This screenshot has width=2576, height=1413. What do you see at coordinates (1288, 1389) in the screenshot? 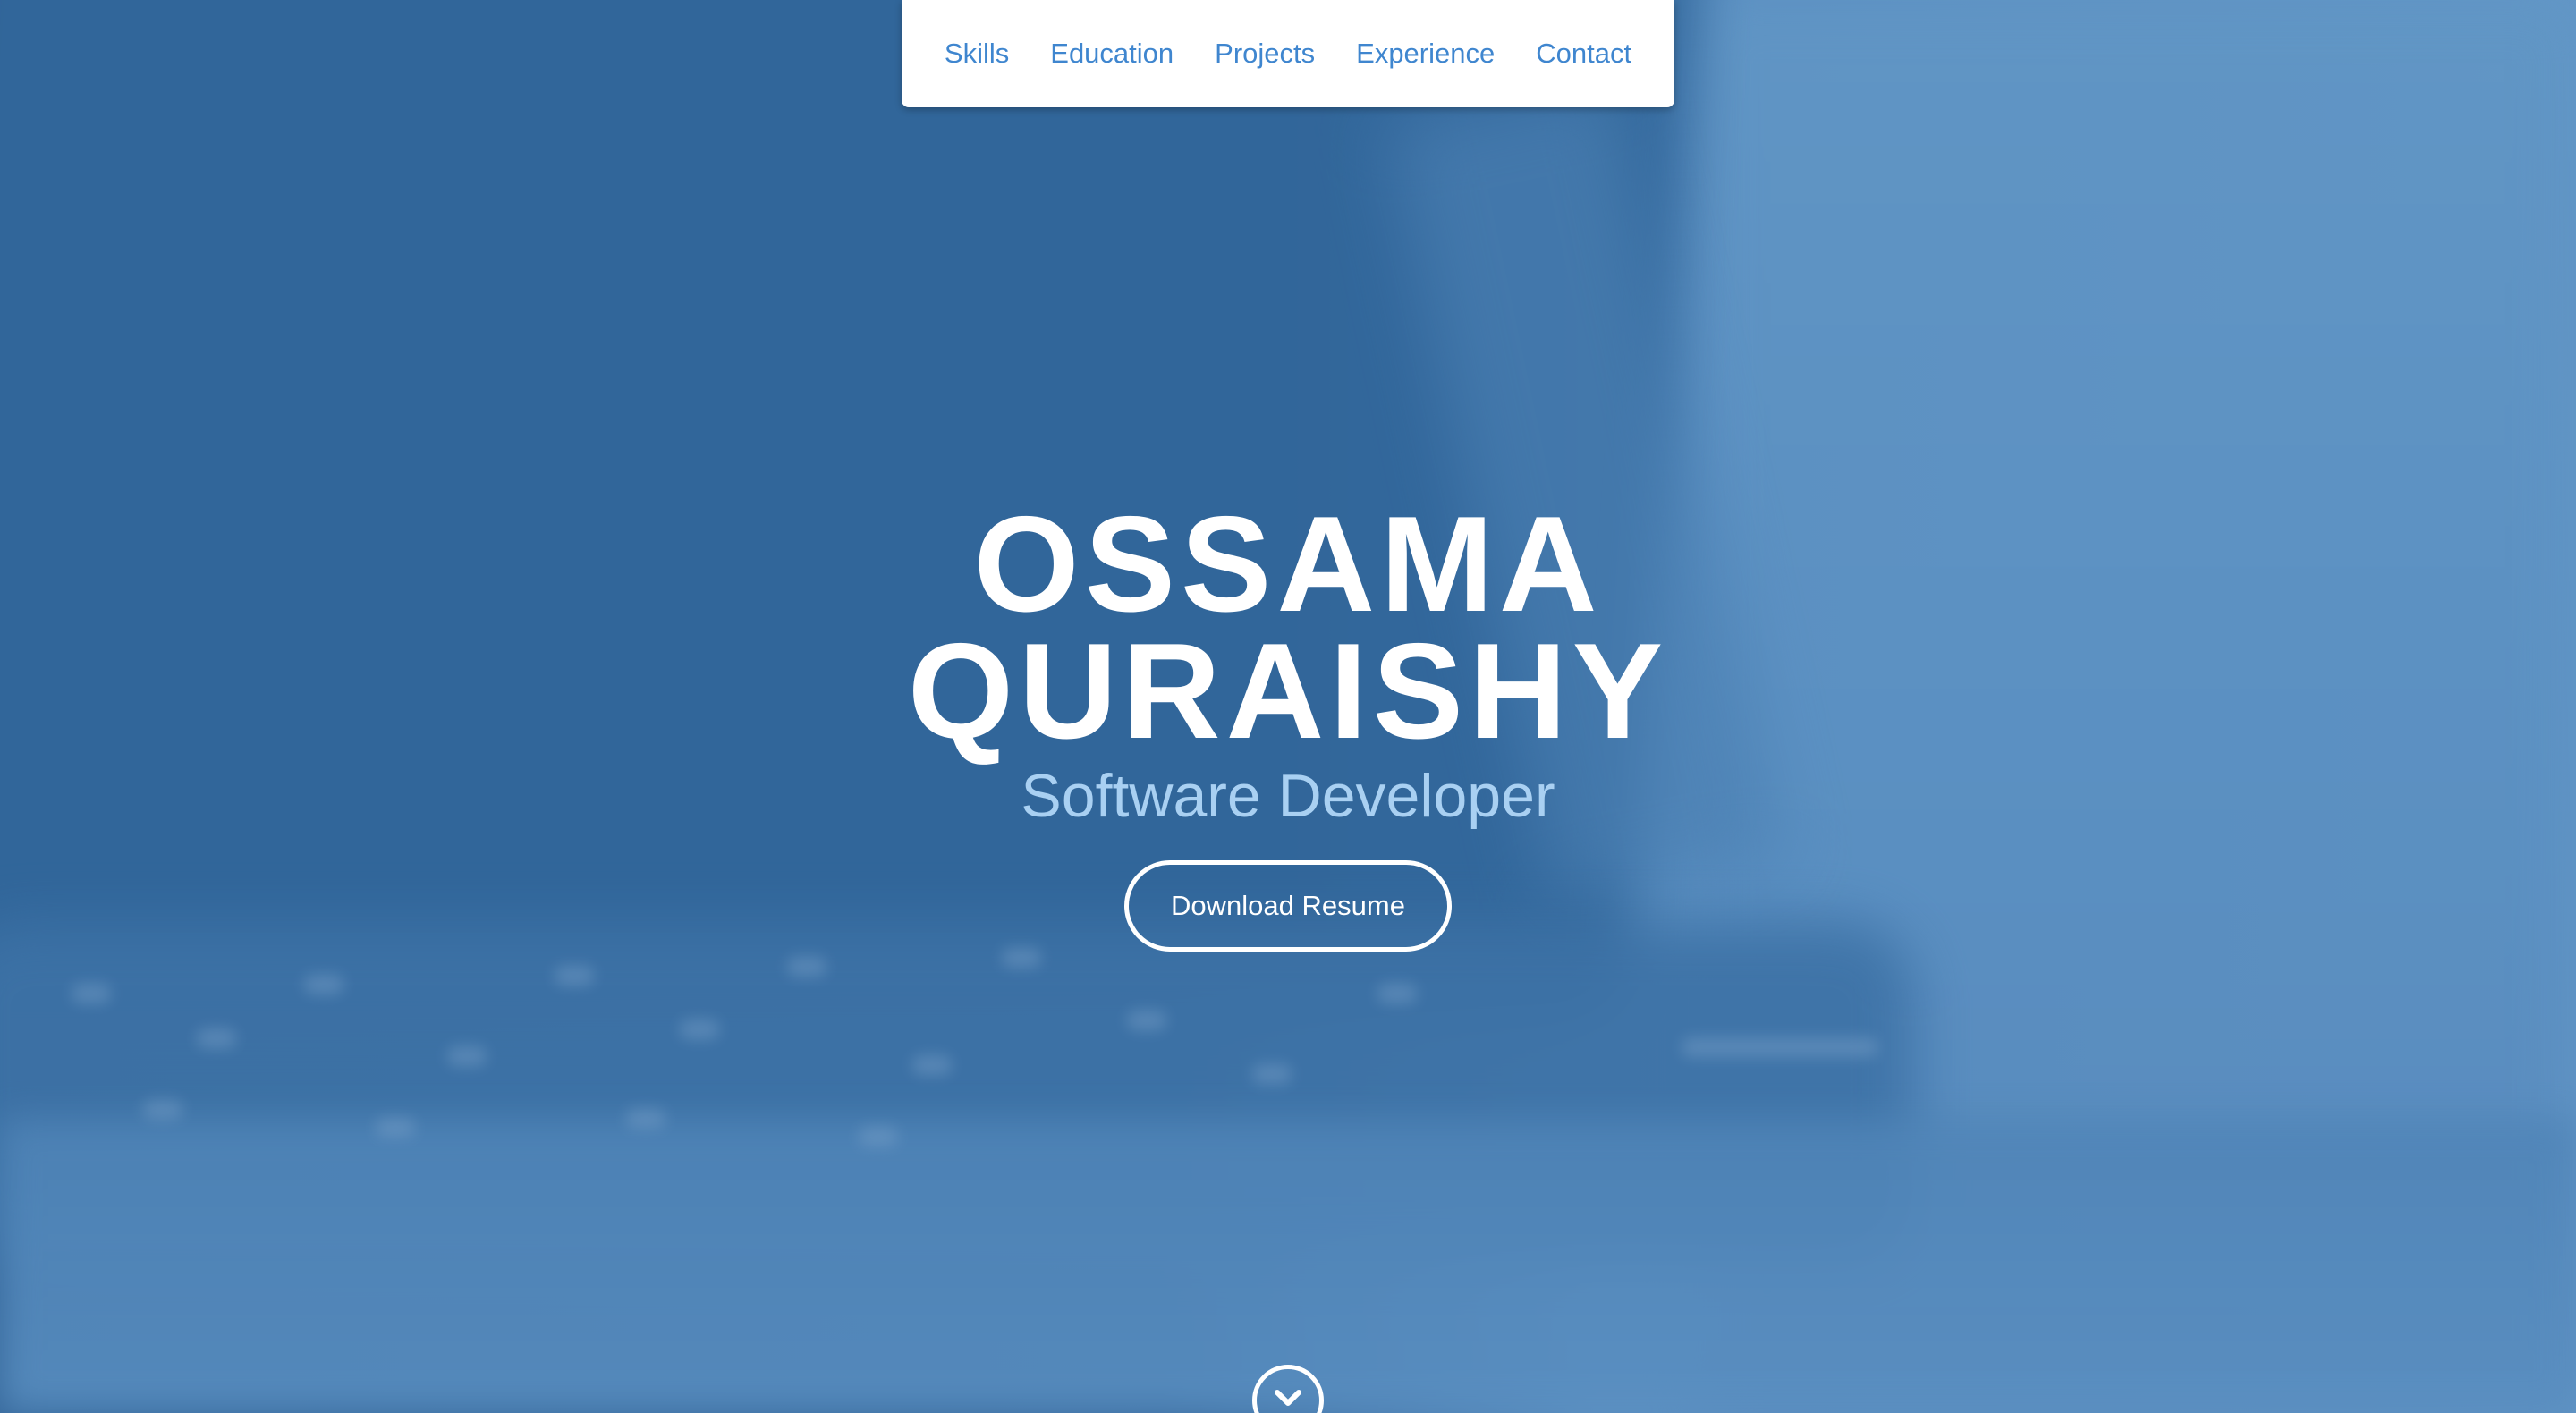
I see `scroll-down-button` at bounding box center [1288, 1389].